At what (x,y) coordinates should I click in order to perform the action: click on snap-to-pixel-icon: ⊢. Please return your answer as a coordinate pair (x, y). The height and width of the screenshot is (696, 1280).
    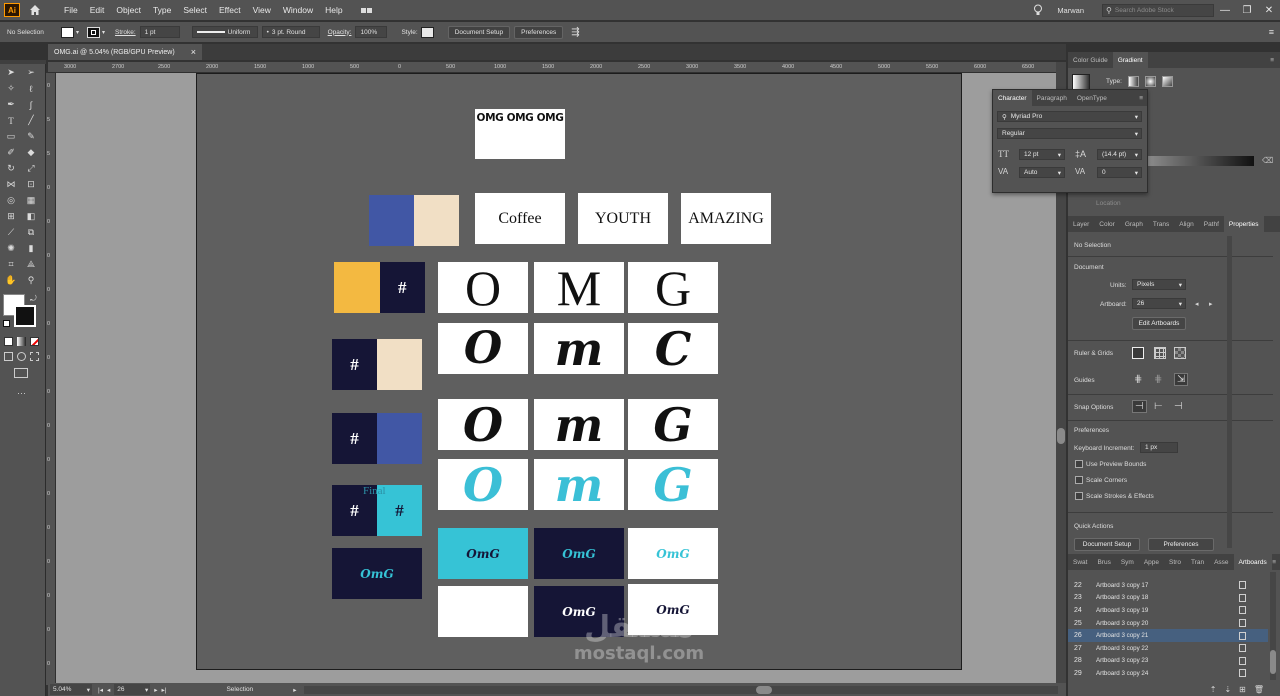
    Looking at the image, I should click on (1158, 406).